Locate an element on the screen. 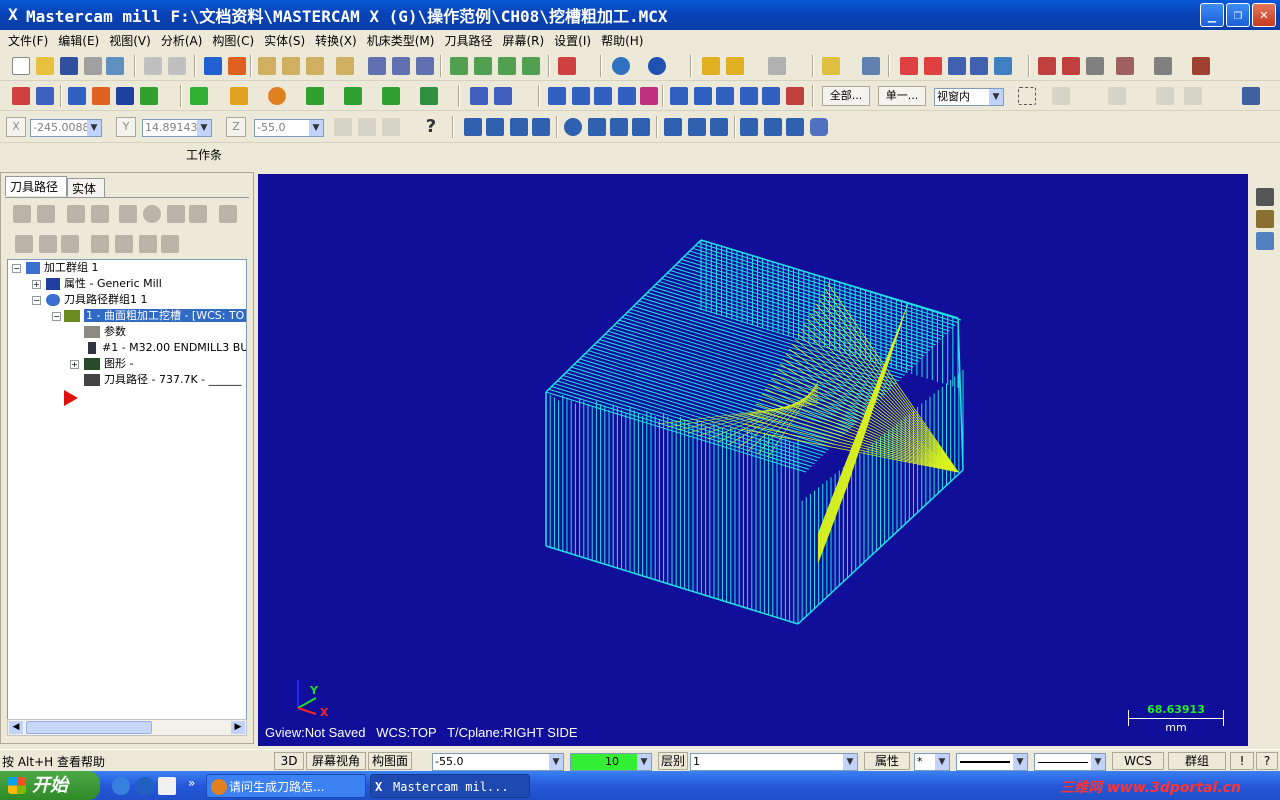 Image resolution: width=1280 pixels, height=800 pixels. xform-9-icon is located at coordinates (749, 96).